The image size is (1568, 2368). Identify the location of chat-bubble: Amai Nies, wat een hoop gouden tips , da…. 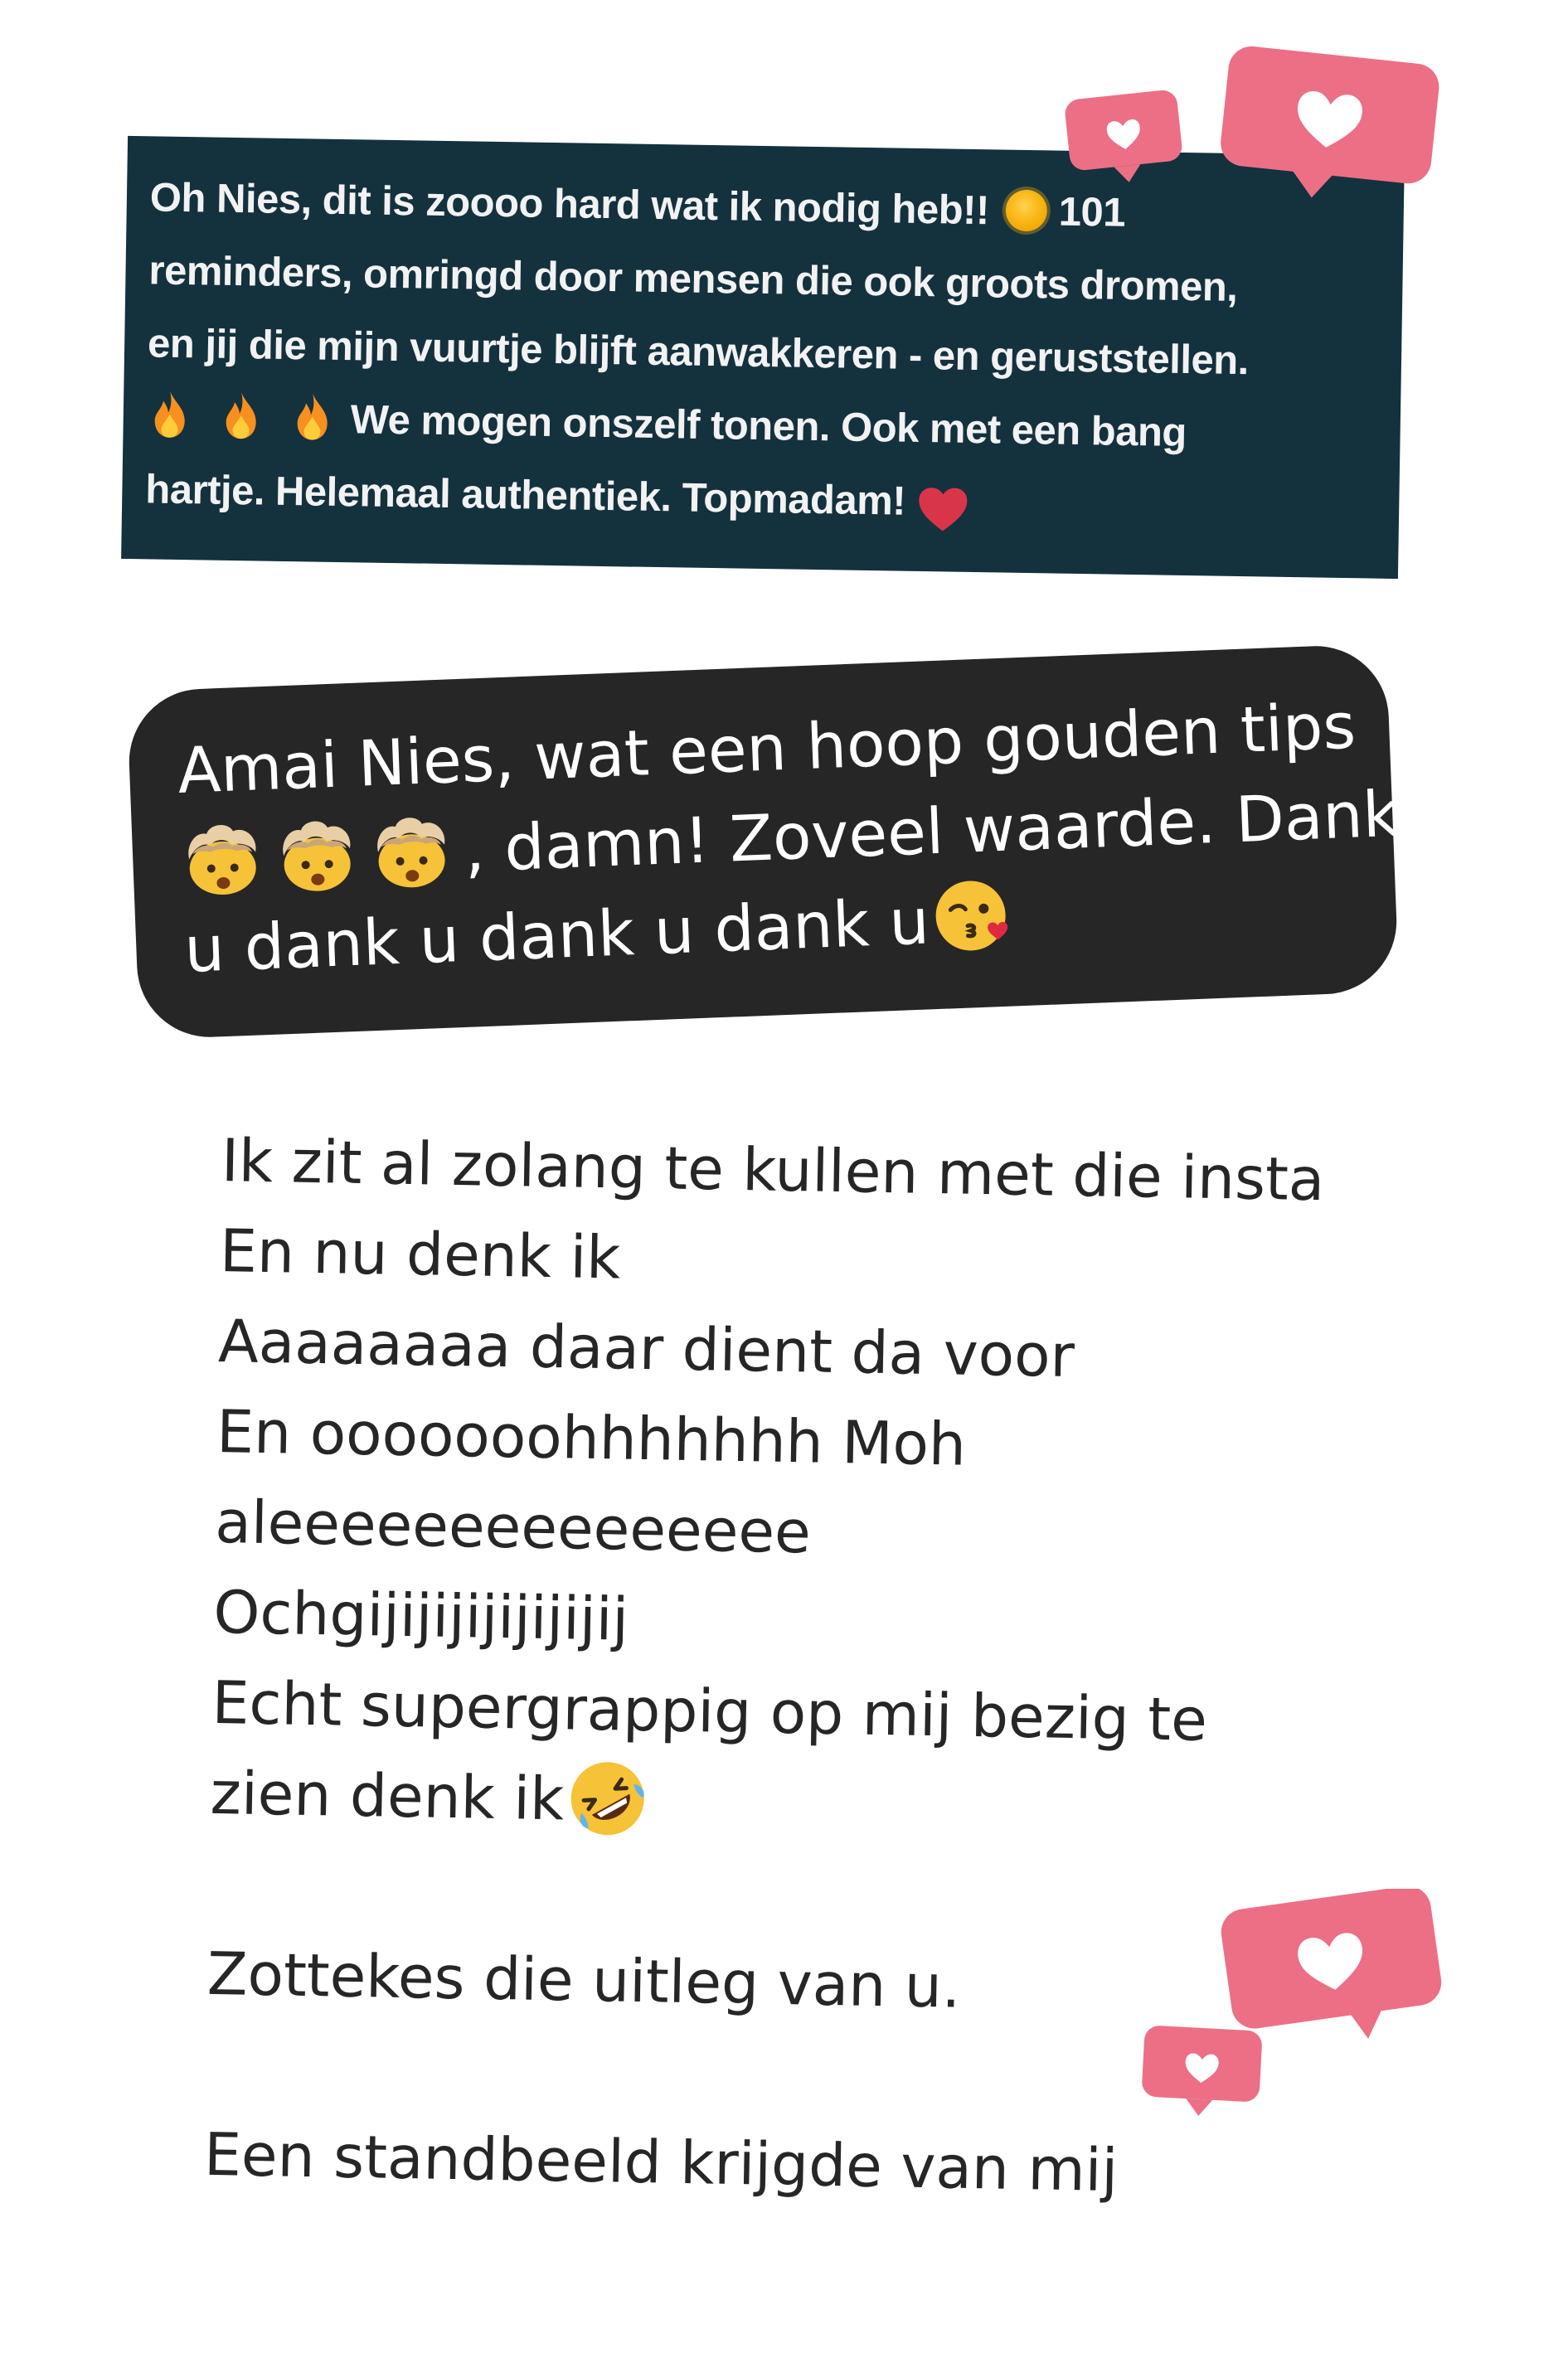
(763, 842).